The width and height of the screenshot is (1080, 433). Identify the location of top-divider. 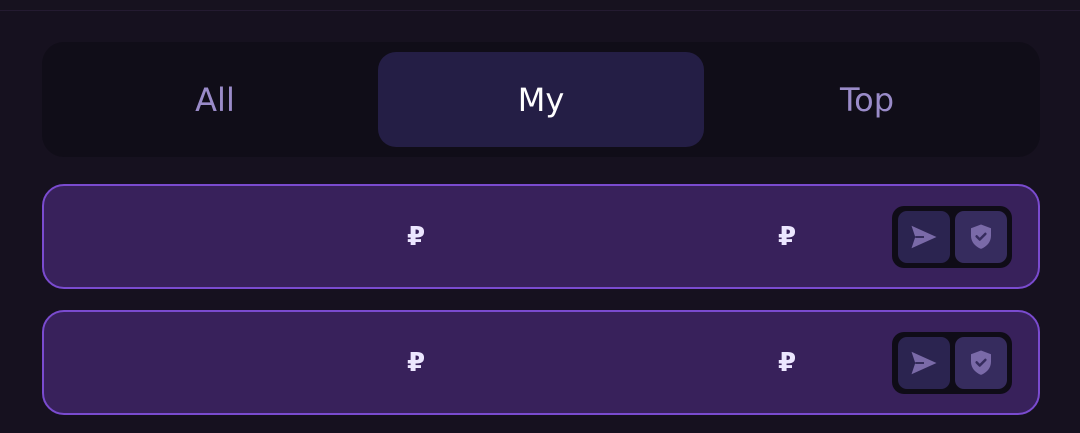
(540, 5).